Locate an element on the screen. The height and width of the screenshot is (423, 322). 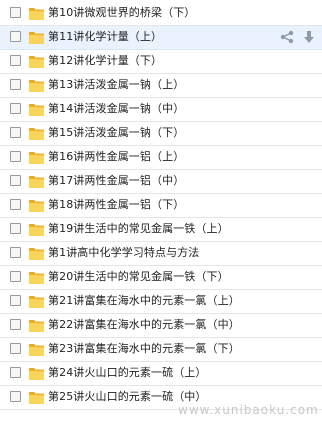
watermark: www.xunibaoku.com is located at coordinates (248, 410).